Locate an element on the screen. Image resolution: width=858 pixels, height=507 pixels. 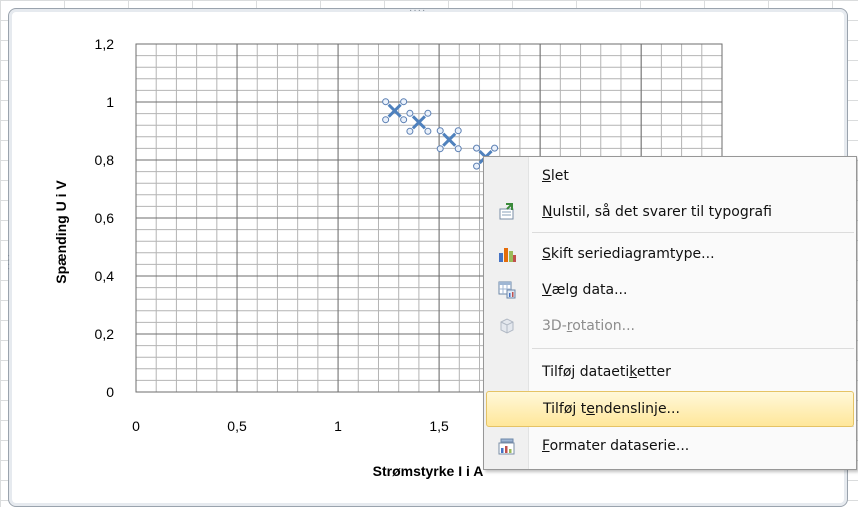
y-axis-ticks: 0 0,2 0,4 0,6 0,8 1 1,2 is located at coordinates (105, 218).